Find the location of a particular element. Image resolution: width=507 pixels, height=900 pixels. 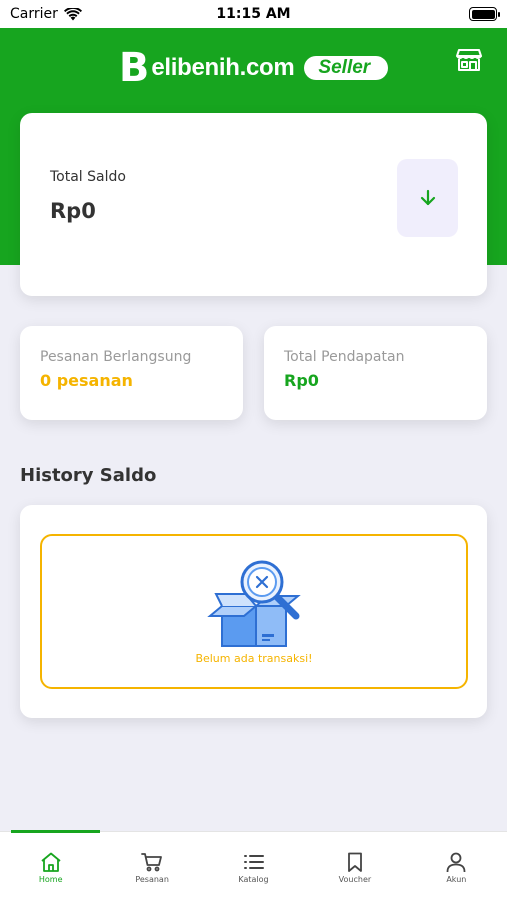

brand-logo: B elibenih.com Seller is located at coordinates (253, 68).